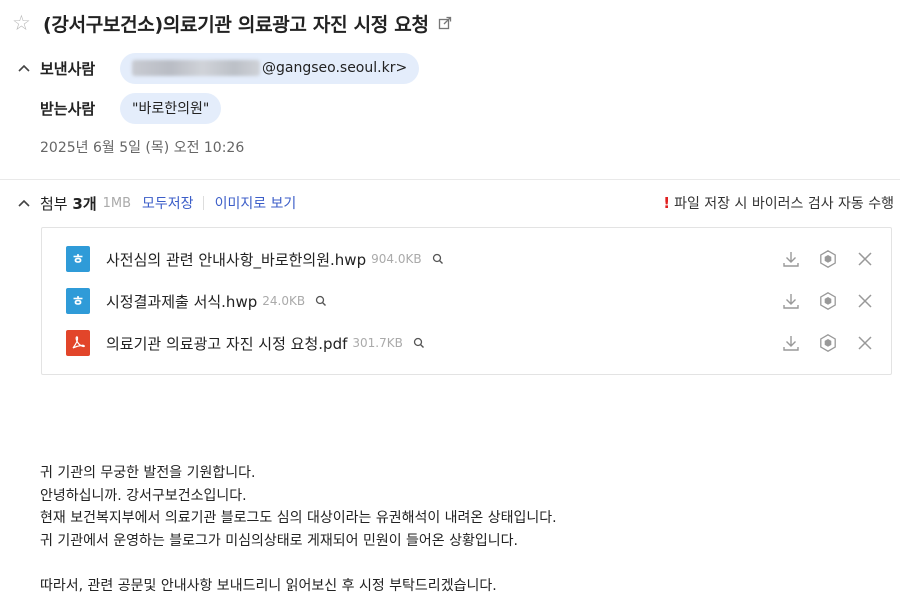  What do you see at coordinates (226, 343) in the screenshot?
I see `attachment-name: 의료기관 의료광고 자진 시정 요청.pdf` at bounding box center [226, 343].